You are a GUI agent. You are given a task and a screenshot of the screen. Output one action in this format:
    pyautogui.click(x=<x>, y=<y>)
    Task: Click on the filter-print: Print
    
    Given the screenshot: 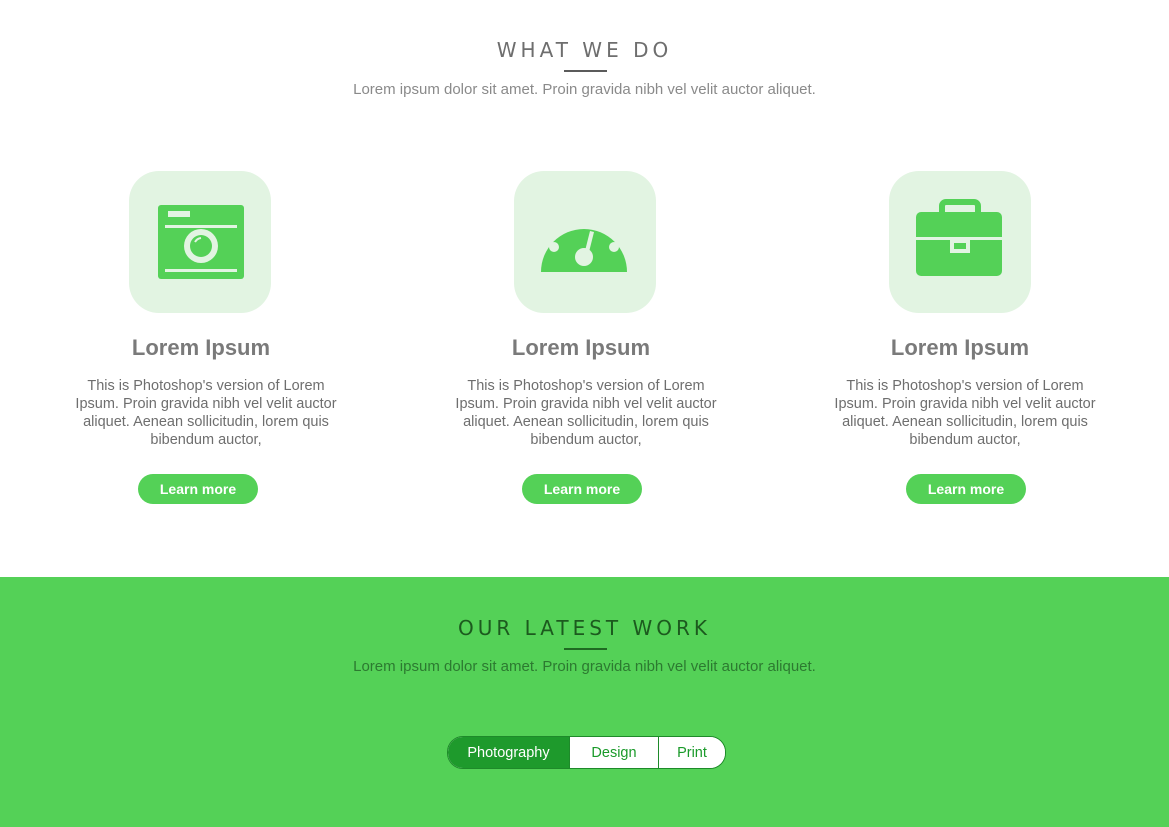 What is the action you would take?
    pyautogui.click(x=691, y=752)
    